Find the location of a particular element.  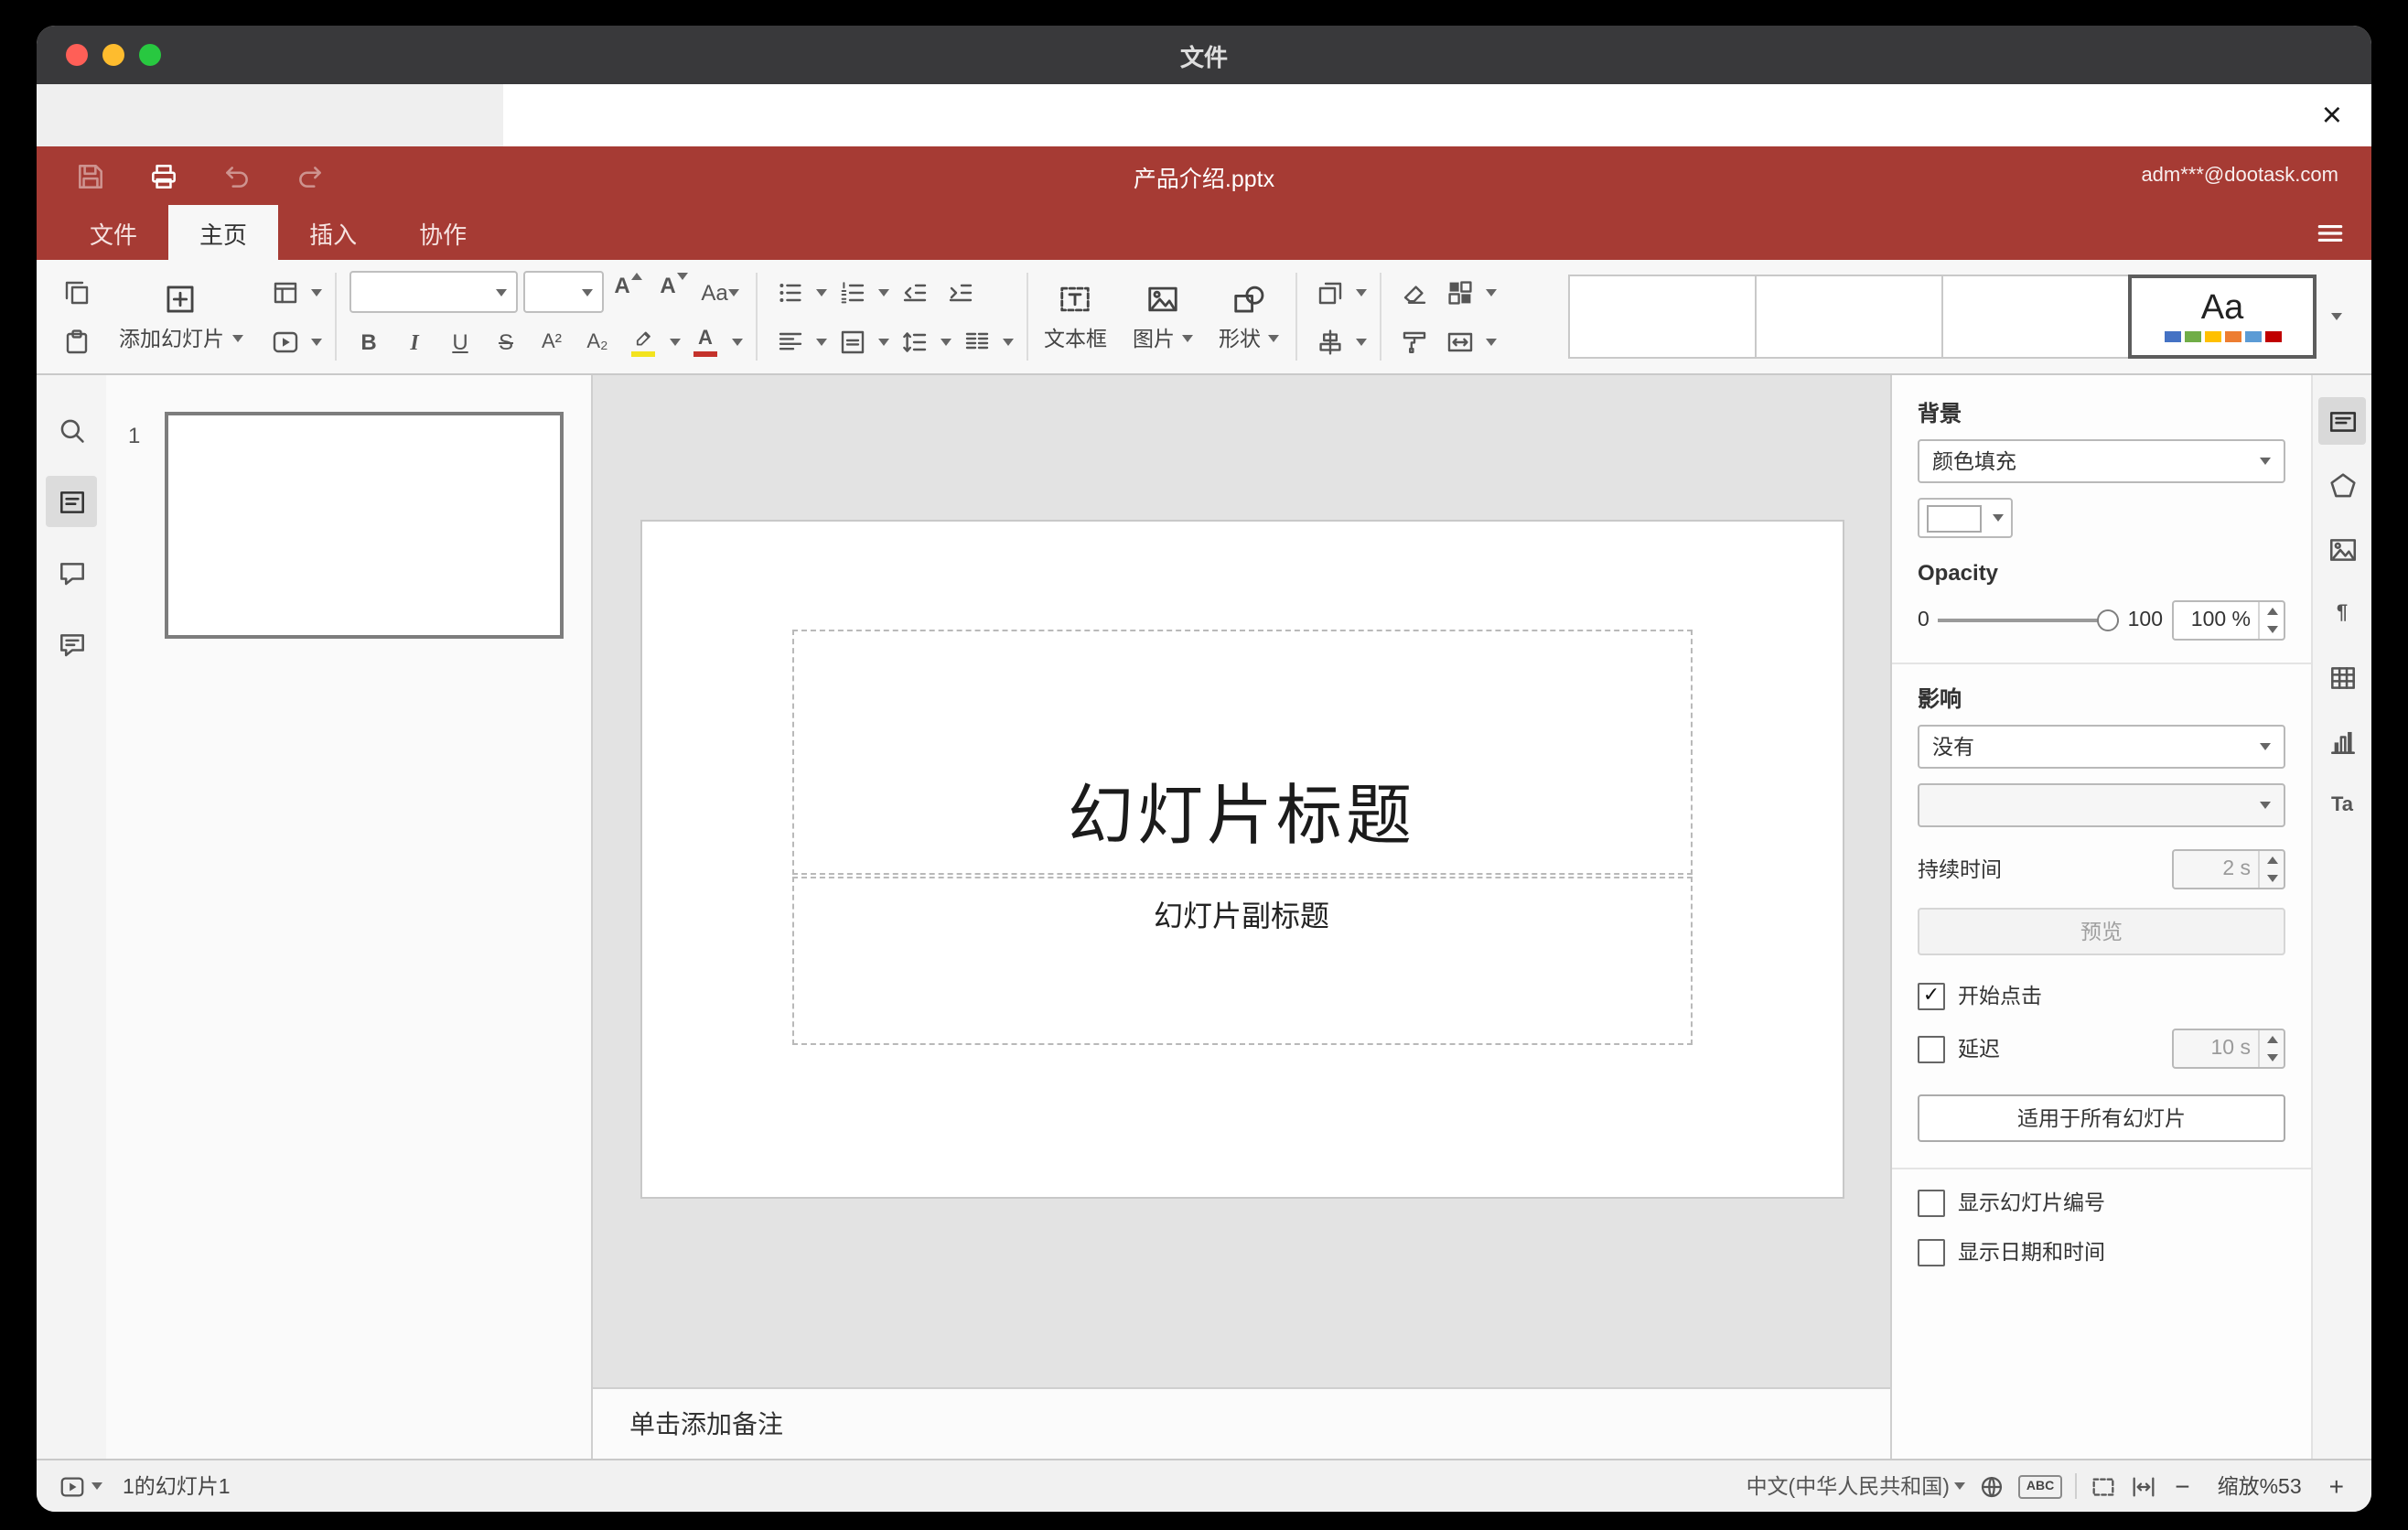

increase-indent-button is located at coordinates (960, 292).